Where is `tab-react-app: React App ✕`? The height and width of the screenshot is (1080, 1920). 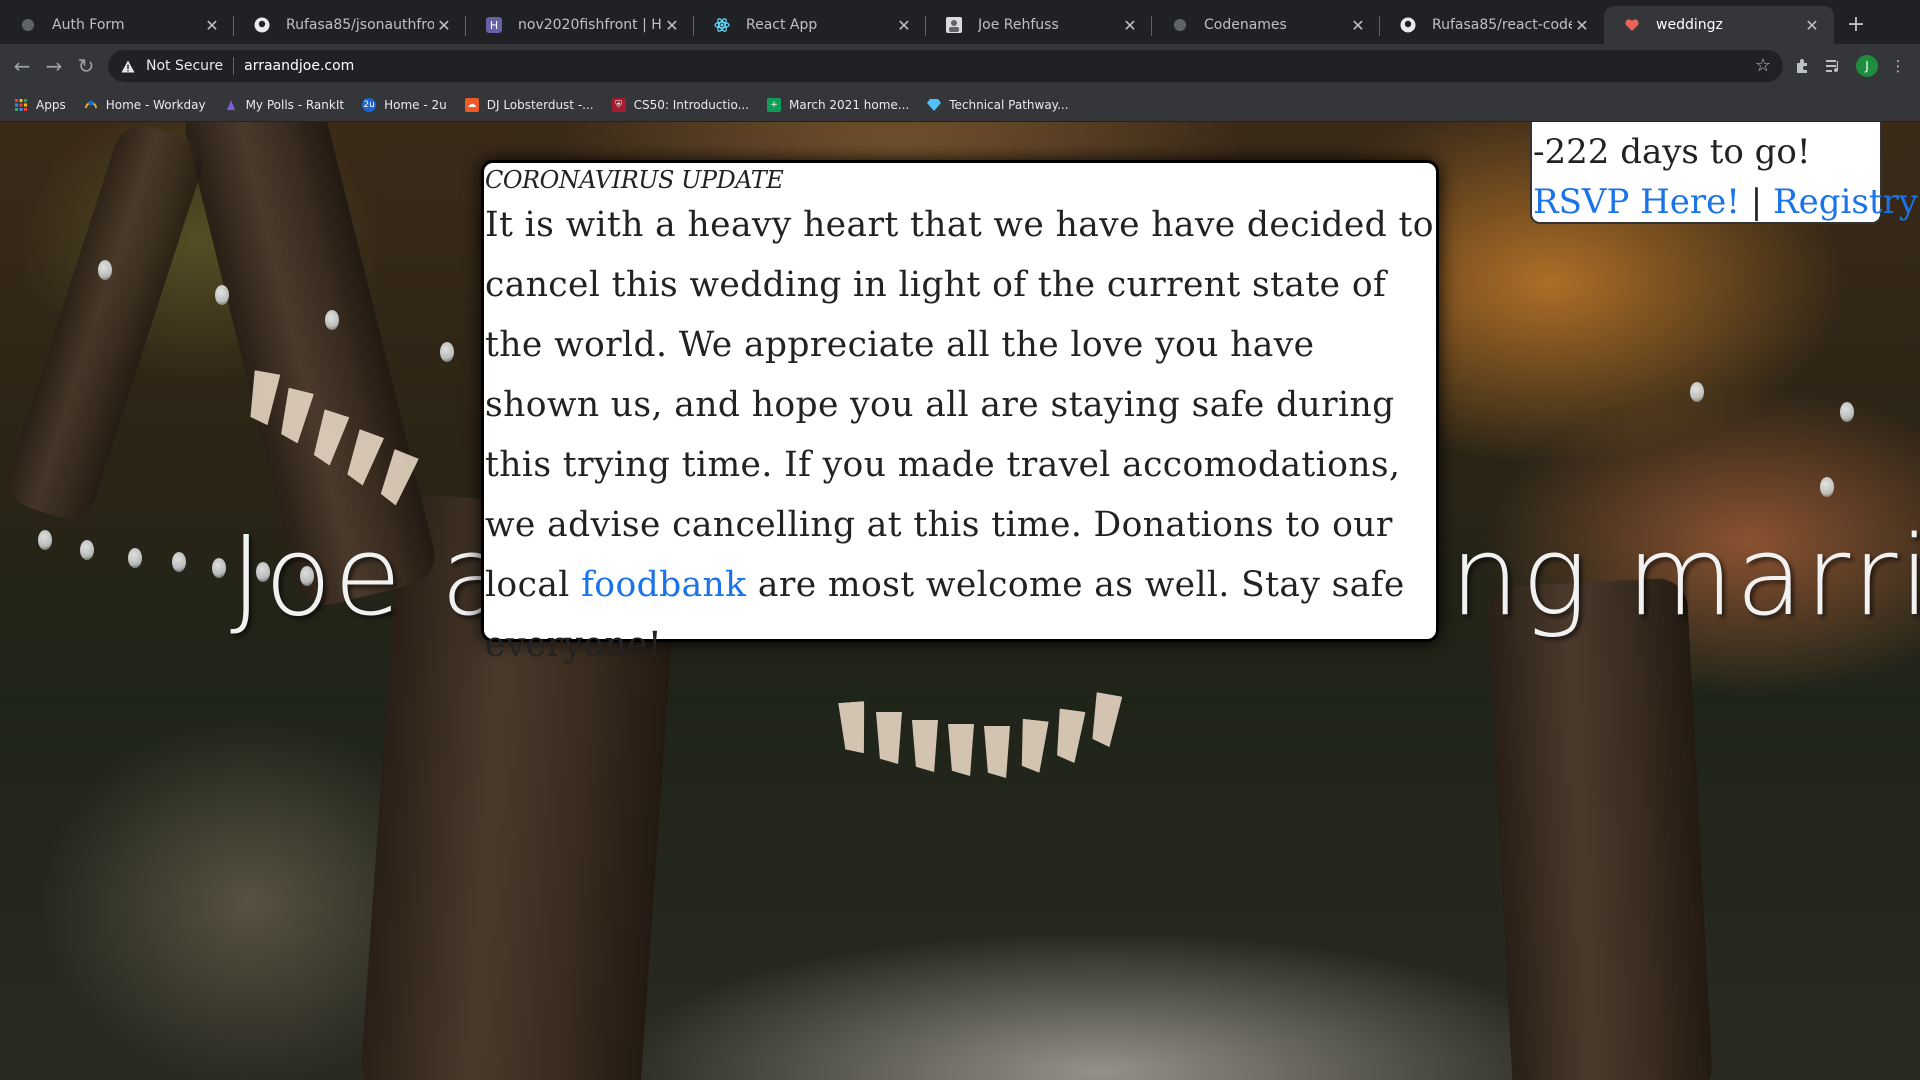 tab-react-app: React App ✕ is located at coordinates (810, 25).